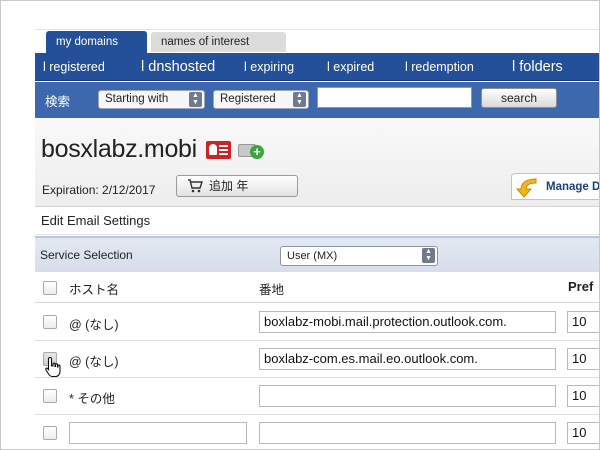 The width and height of the screenshot is (600, 450). What do you see at coordinates (537, 67) in the screenshot?
I see `nav-item-folders: l folders` at bounding box center [537, 67].